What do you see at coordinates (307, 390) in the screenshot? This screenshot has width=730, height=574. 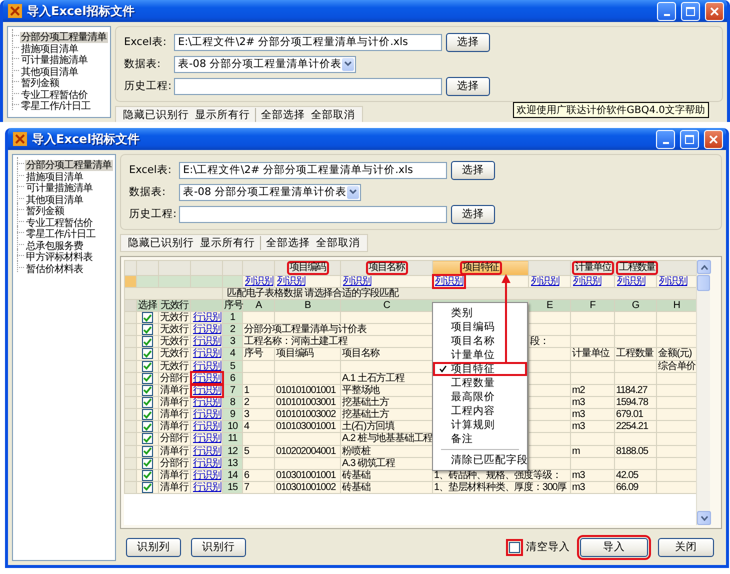 I see `table-cell: 010101001001` at bounding box center [307, 390].